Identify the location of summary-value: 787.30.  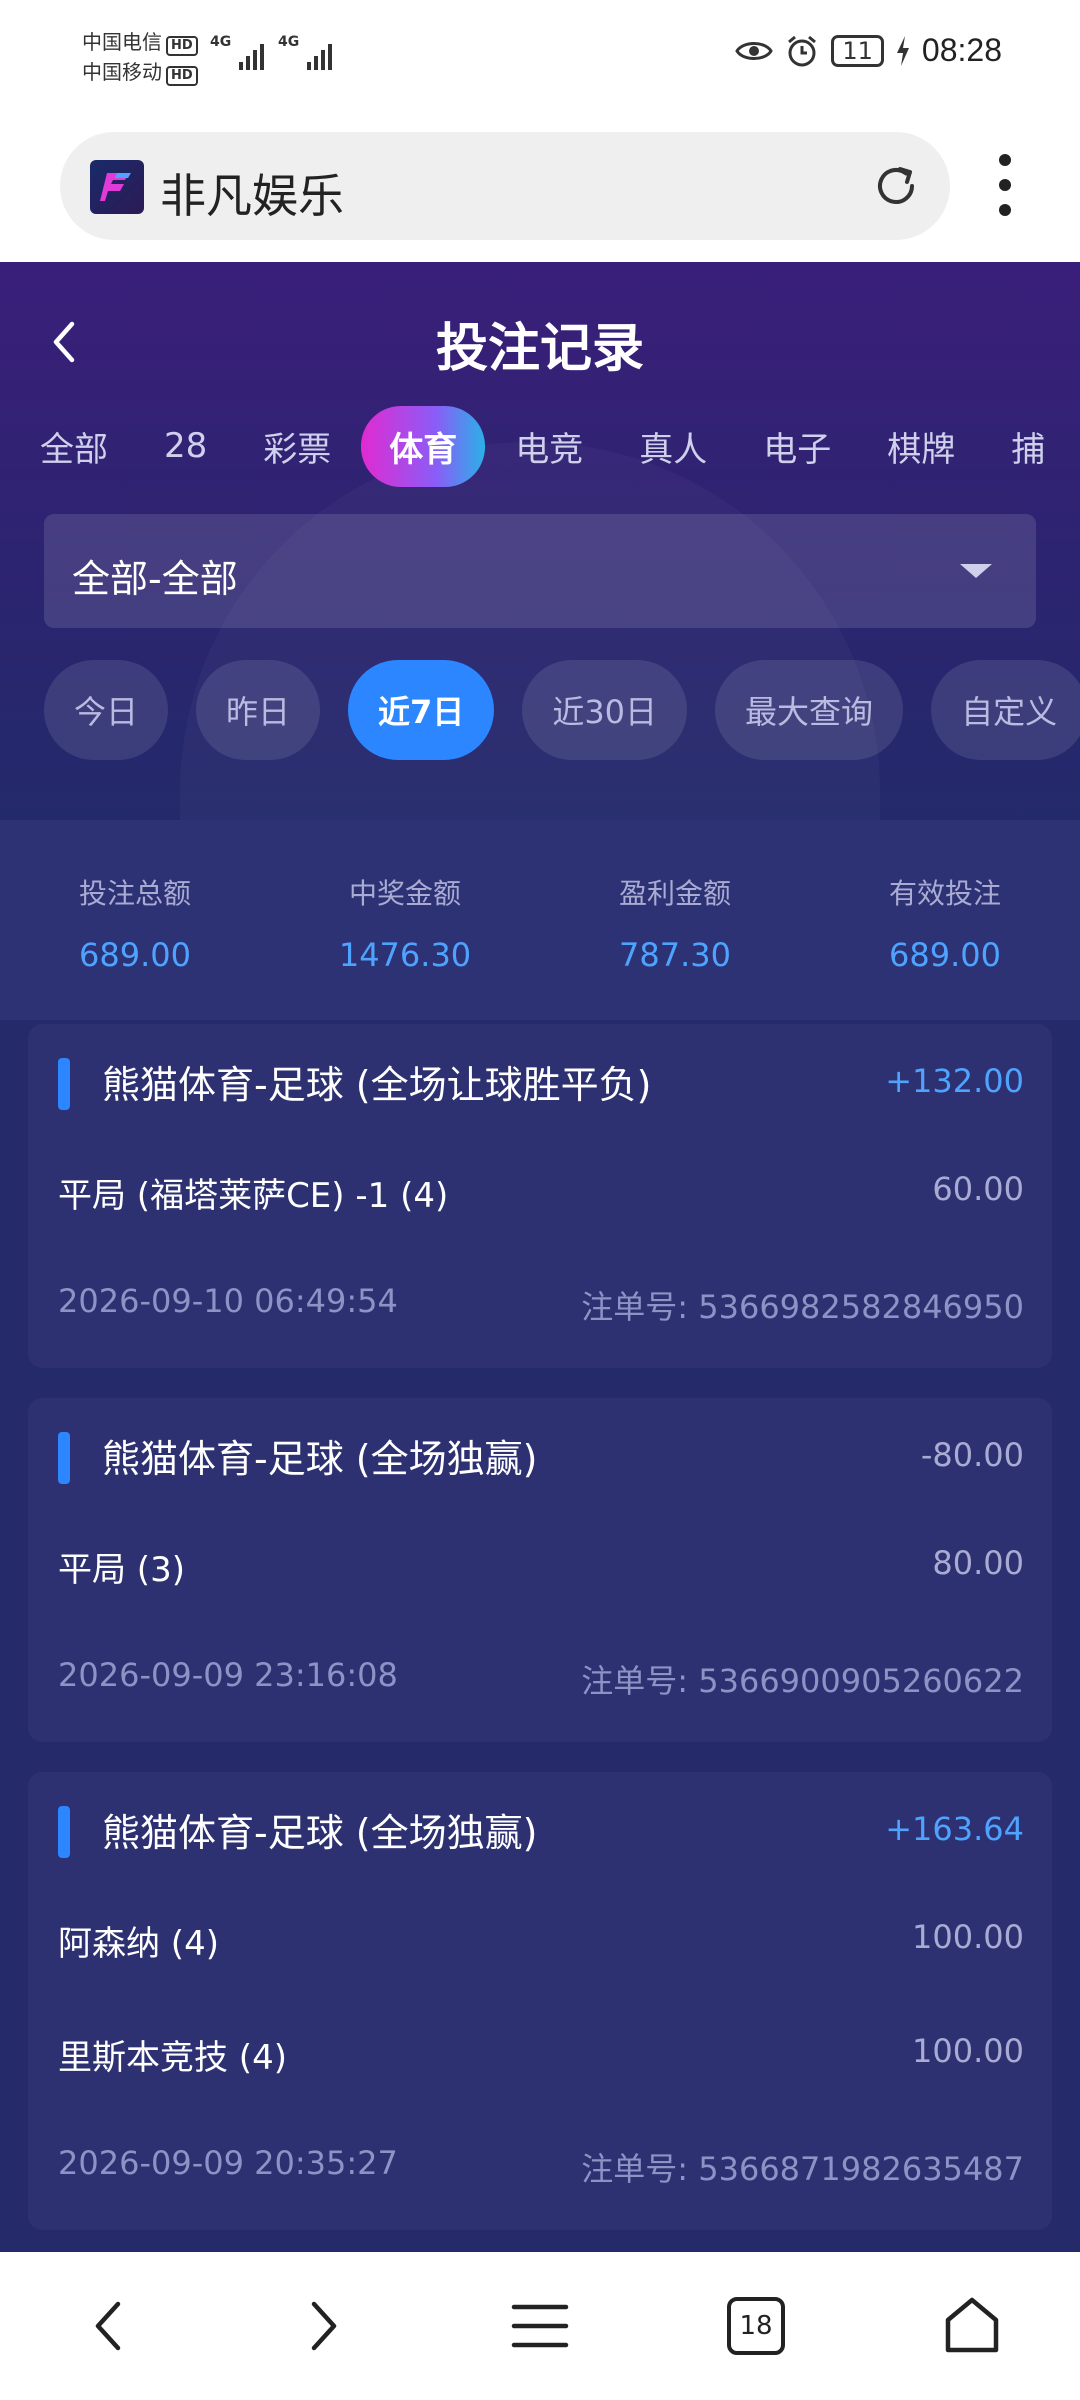
(675, 955).